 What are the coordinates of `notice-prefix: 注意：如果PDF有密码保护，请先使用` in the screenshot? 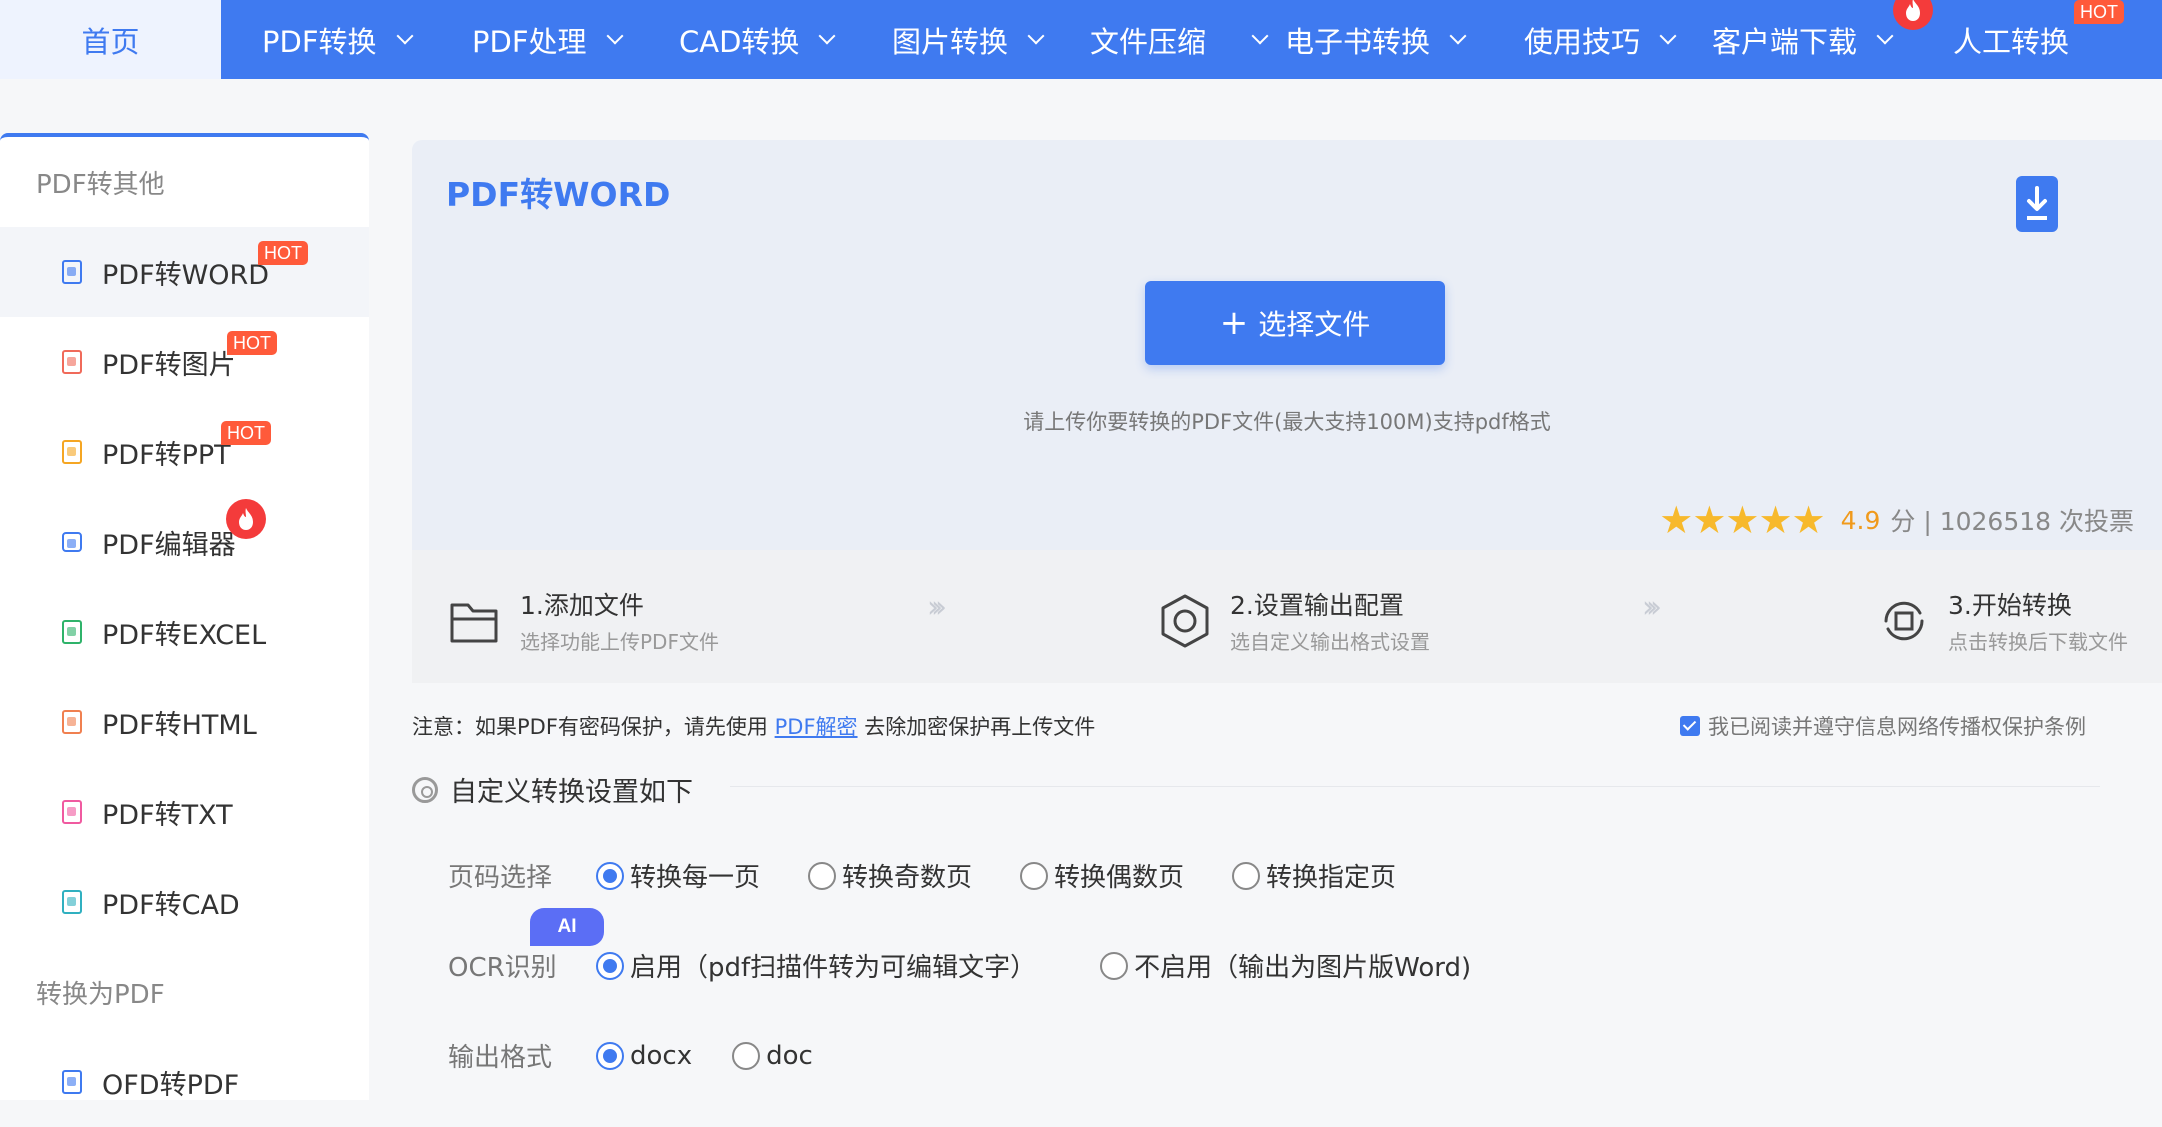 It's located at (590, 727).